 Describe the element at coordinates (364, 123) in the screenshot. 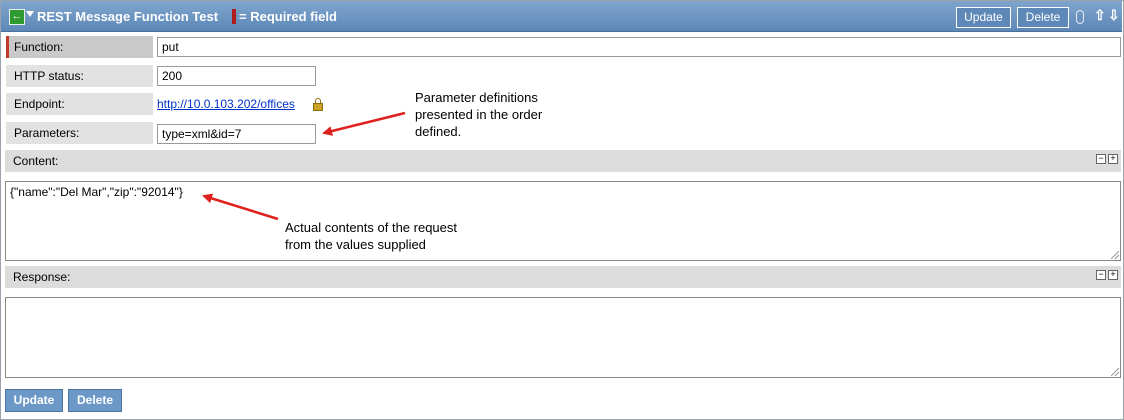

I see `parameters-arrow` at that location.